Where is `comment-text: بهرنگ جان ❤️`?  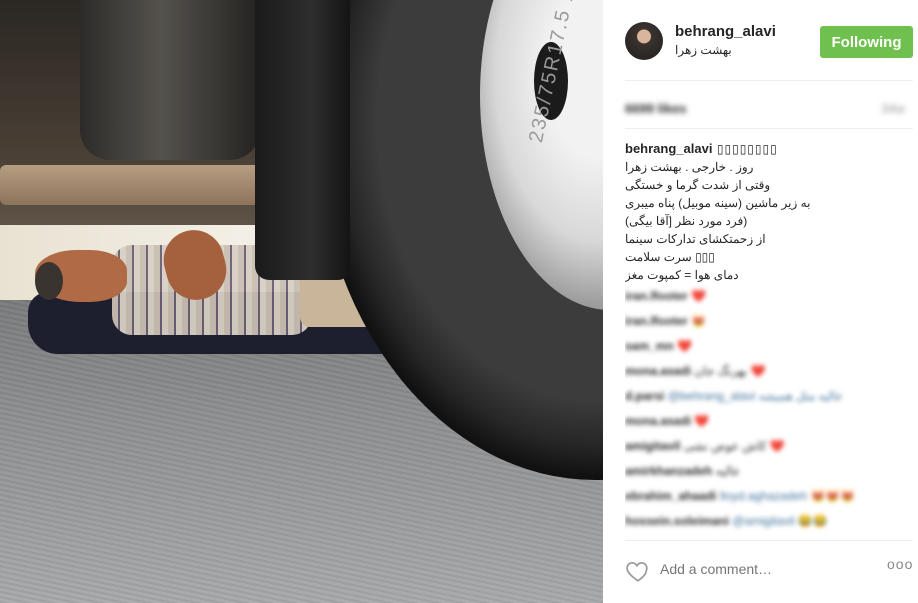
comment-text: بهرنگ جان ❤️ is located at coordinates (730, 371).